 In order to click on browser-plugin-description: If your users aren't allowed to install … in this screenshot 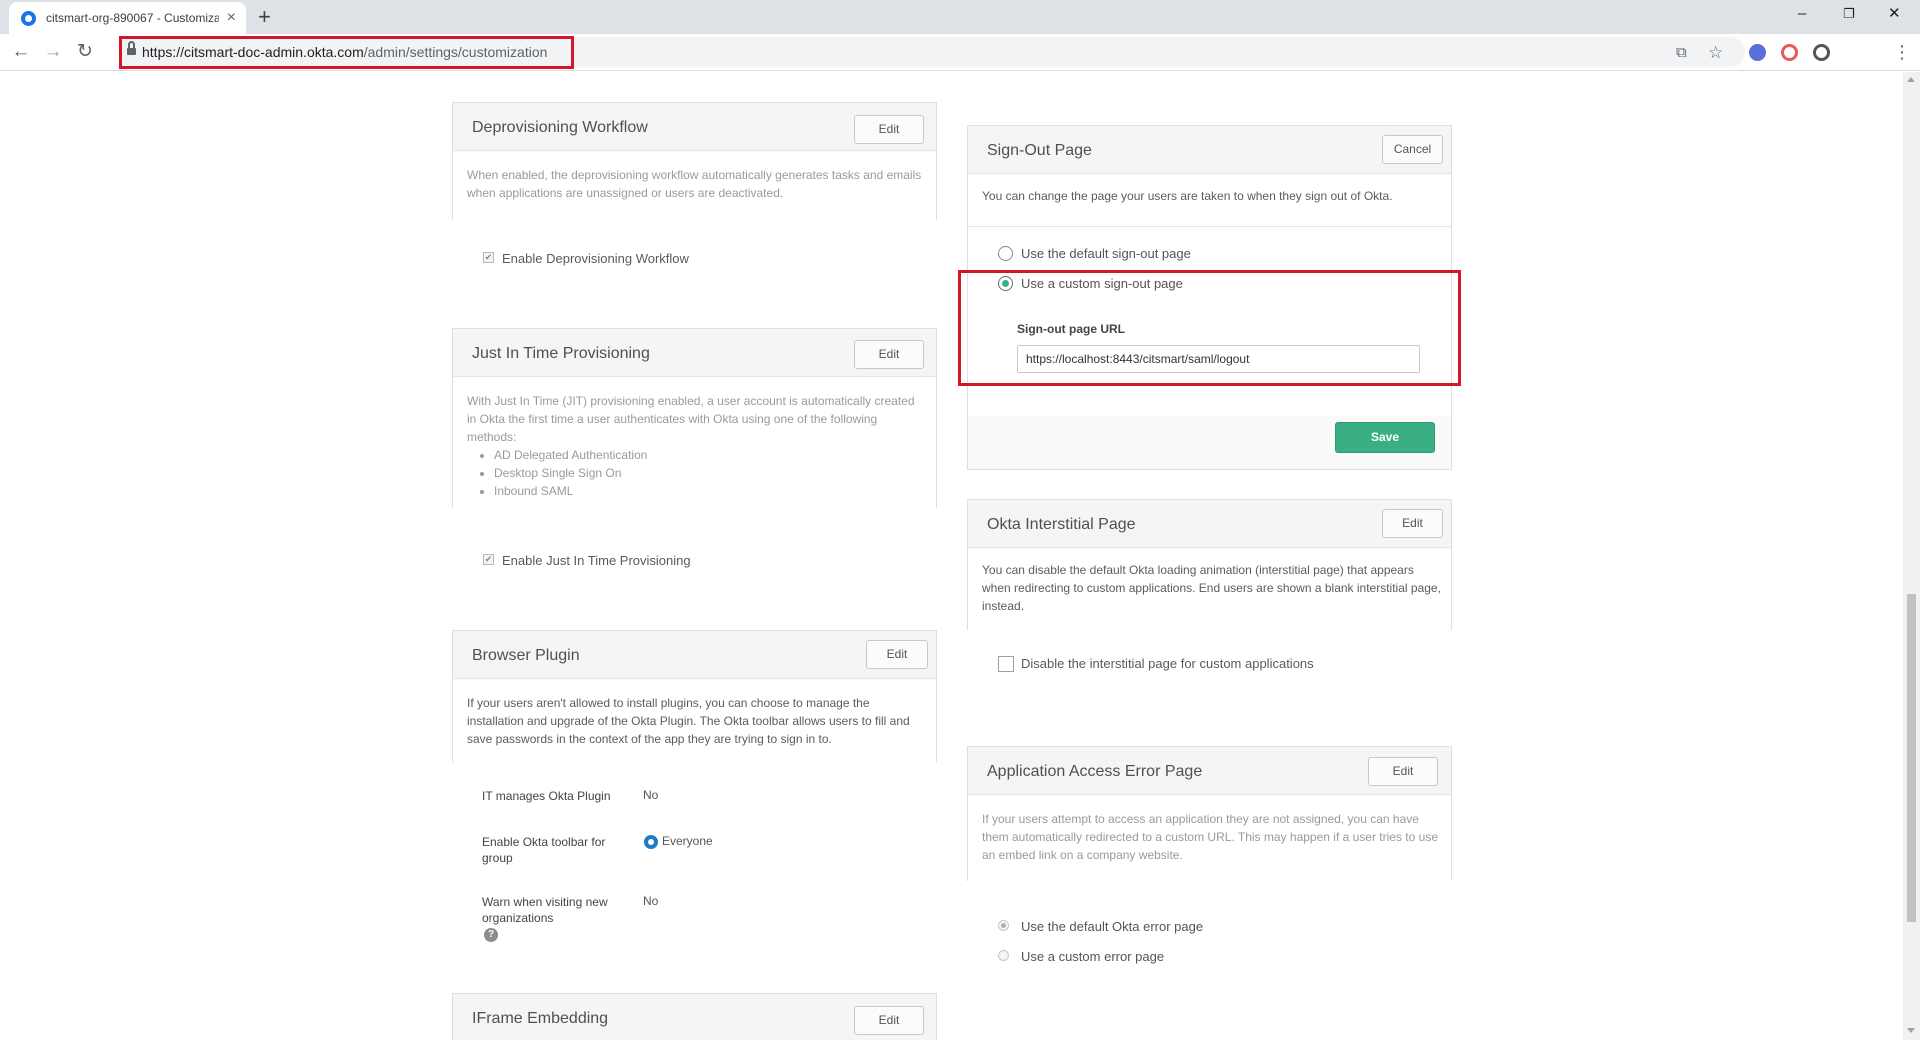, I will do `click(688, 721)`.